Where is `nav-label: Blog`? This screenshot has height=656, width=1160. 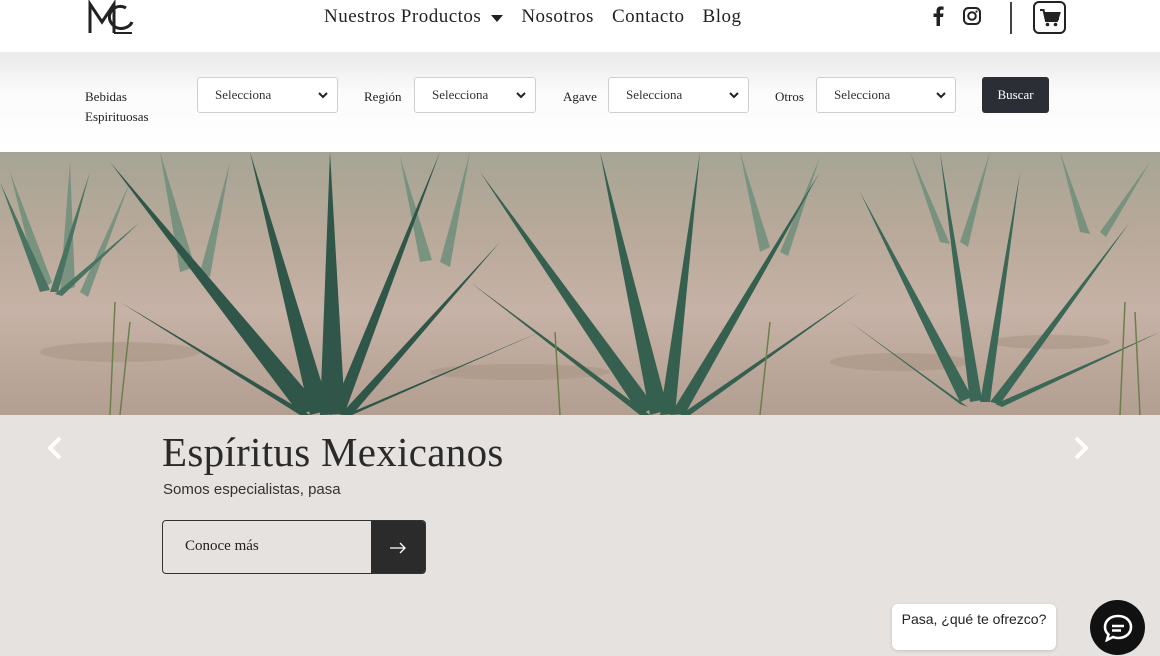 nav-label: Blog is located at coordinates (722, 16).